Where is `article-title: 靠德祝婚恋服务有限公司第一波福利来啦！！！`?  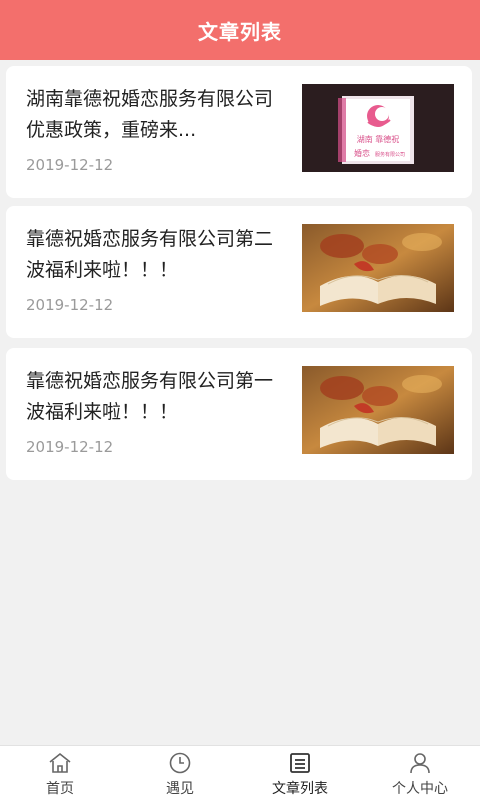 article-title: 靠德祝婚恋服务有限公司第一波福利来啦！！！ is located at coordinates (150, 396).